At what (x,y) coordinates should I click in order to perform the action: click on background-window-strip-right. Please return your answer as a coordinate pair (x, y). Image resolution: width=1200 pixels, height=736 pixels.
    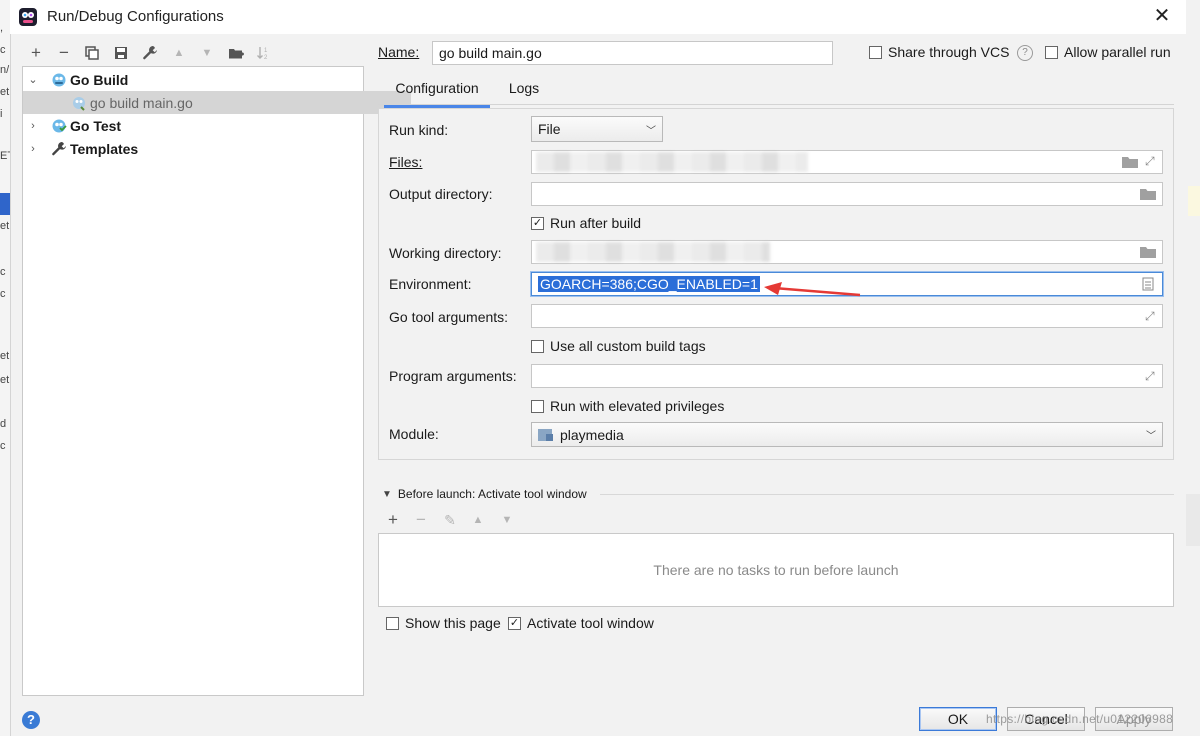
    Looking at the image, I should click on (1193, 368).